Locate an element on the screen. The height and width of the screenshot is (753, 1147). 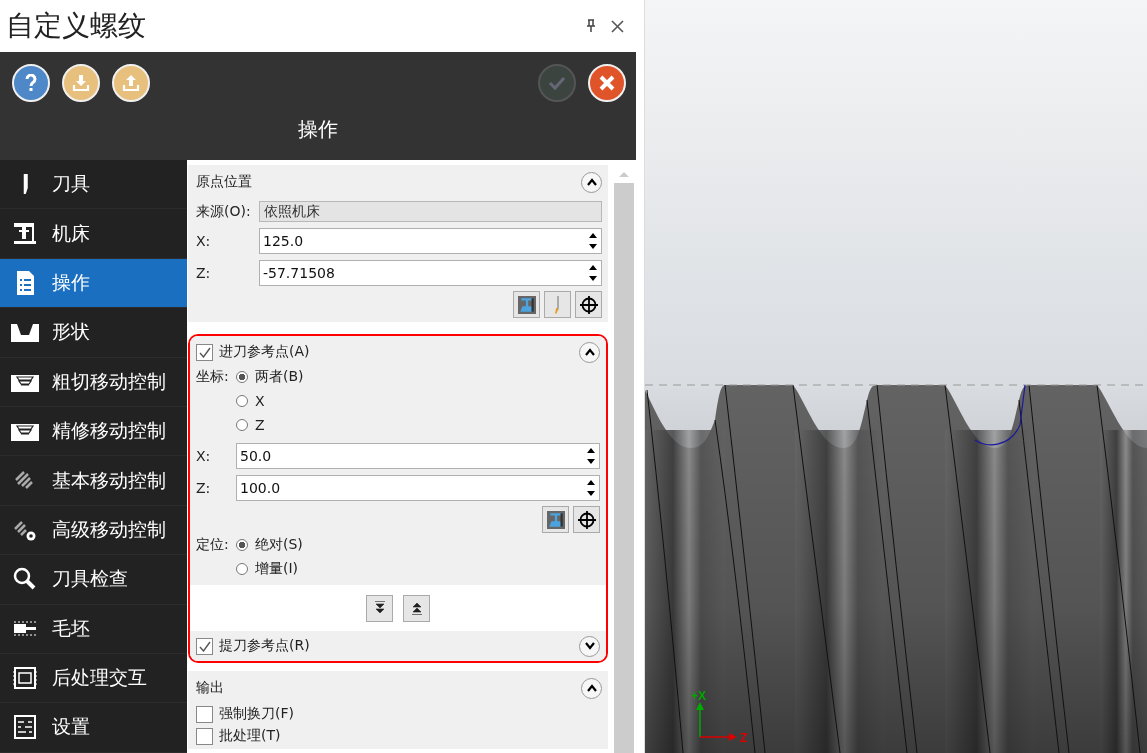
cancel-button is located at coordinates (607, 83).